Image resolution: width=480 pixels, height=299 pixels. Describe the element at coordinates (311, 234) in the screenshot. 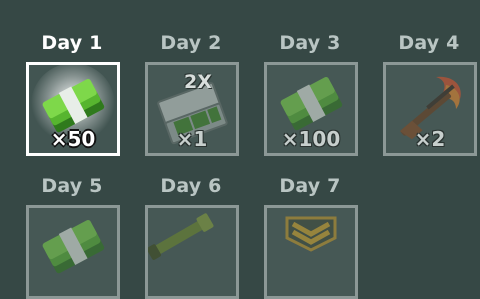

I see `rank-chevron-icon` at that location.